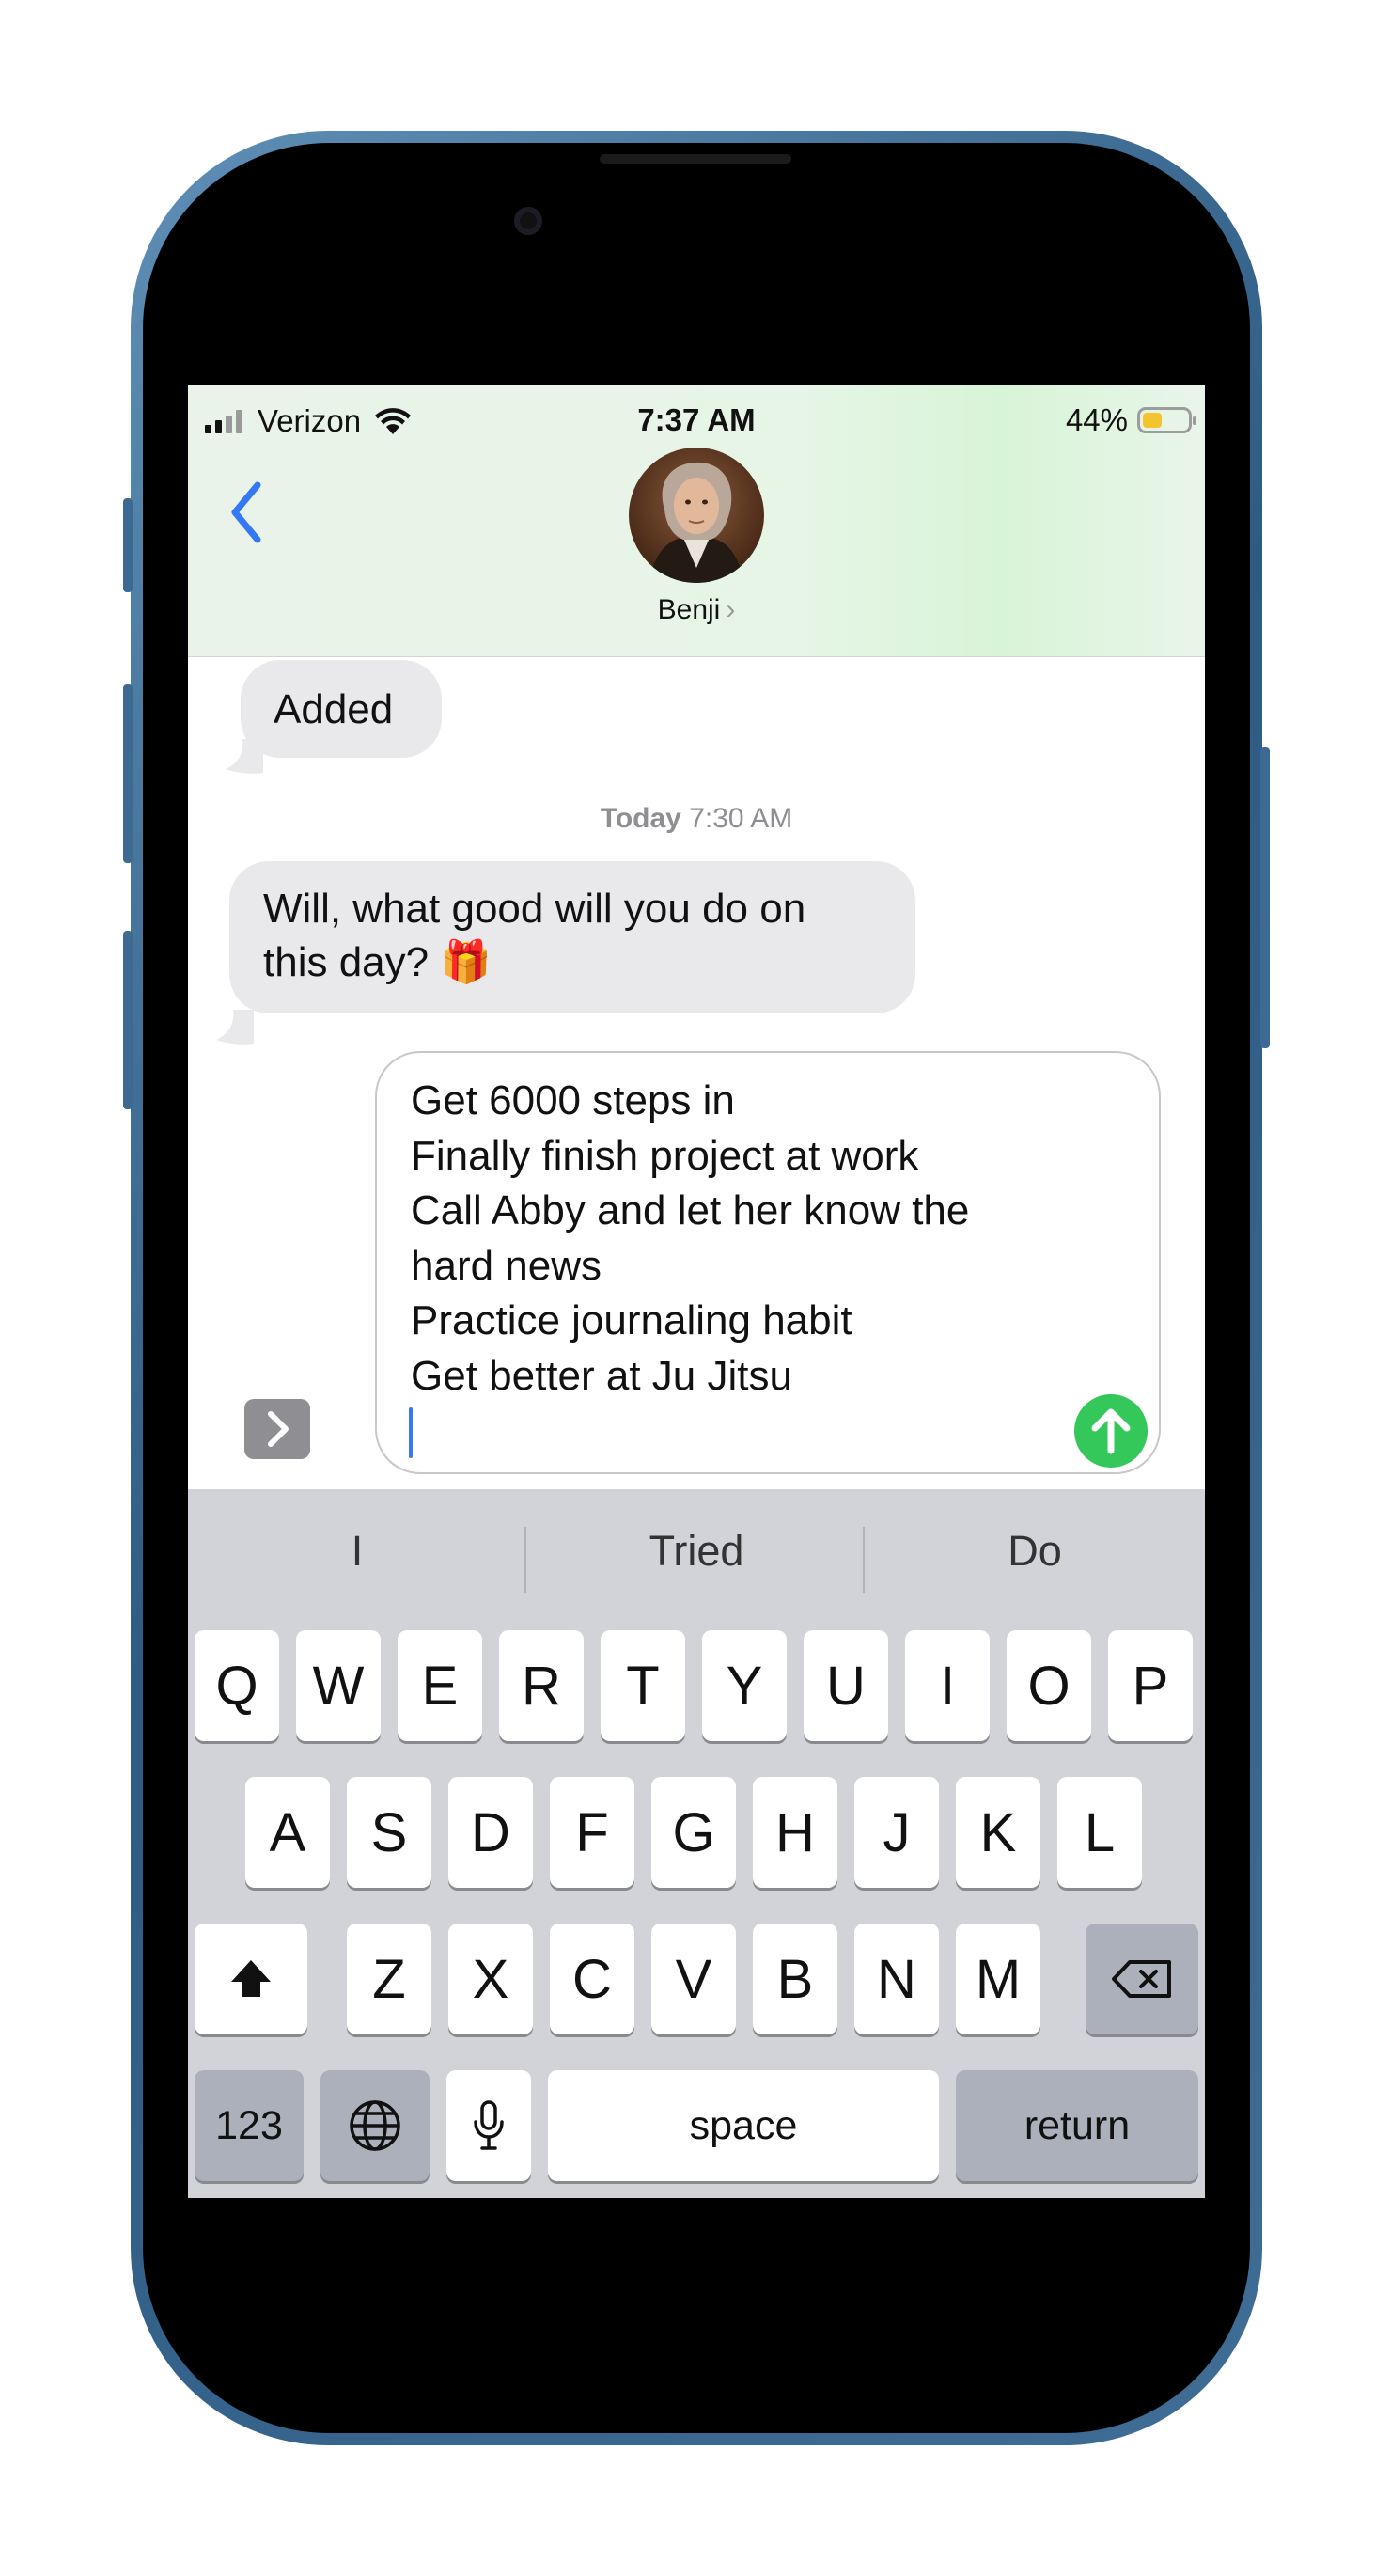 The image size is (1391, 2576). What do you see at coordinates (573, 1100) in the screenshot?
I see `draft-line: Get 6000 steps in` at bounding box center [573, 1100].